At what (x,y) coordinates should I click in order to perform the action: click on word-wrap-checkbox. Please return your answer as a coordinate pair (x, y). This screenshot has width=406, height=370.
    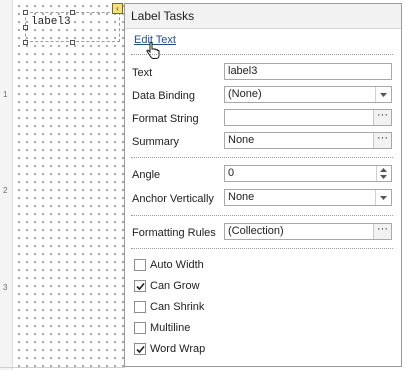
    Looking at the image, I should click on (140, 349).